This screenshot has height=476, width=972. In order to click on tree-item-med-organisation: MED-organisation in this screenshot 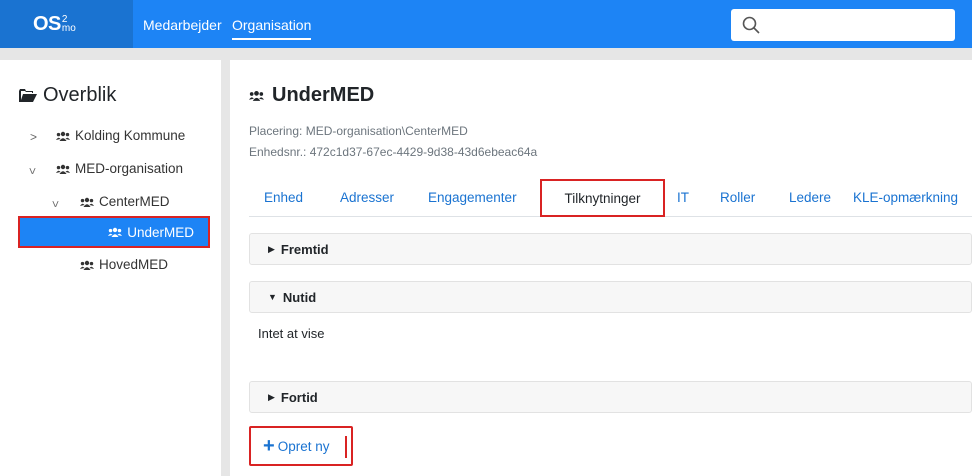, I will do `click(119, 168)`.